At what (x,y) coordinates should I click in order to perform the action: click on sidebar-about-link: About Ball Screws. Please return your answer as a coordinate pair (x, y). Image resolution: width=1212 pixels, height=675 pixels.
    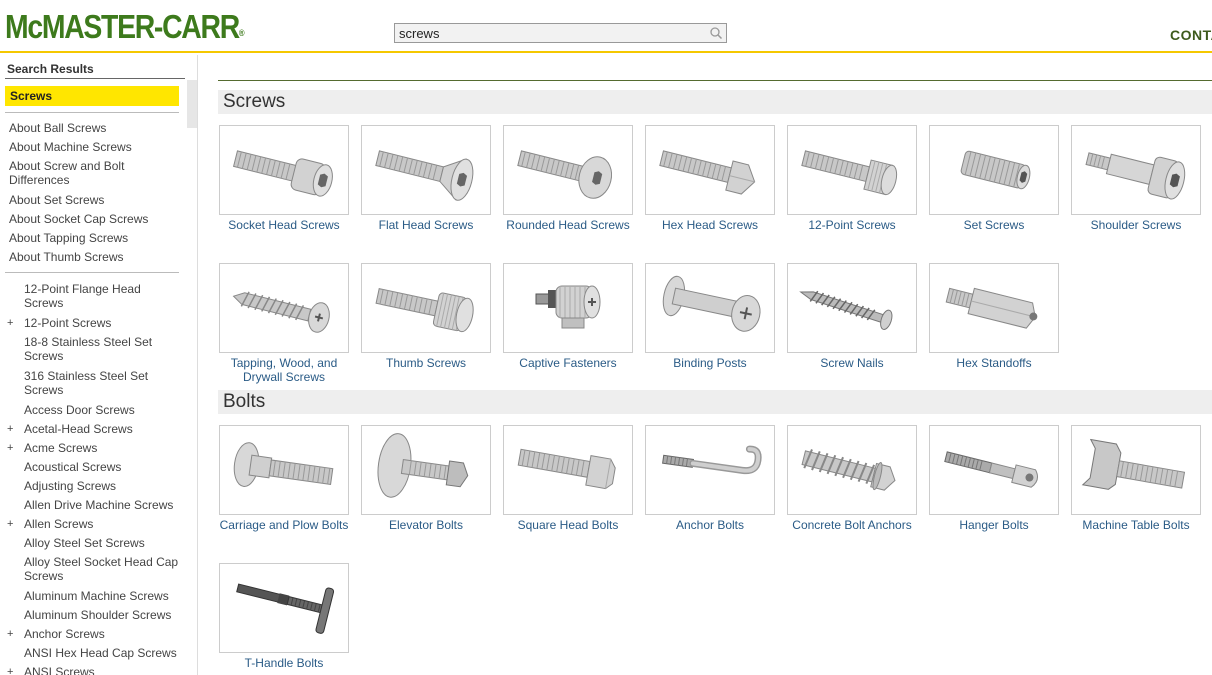
    Looking at the image, I should click on (96, 128).